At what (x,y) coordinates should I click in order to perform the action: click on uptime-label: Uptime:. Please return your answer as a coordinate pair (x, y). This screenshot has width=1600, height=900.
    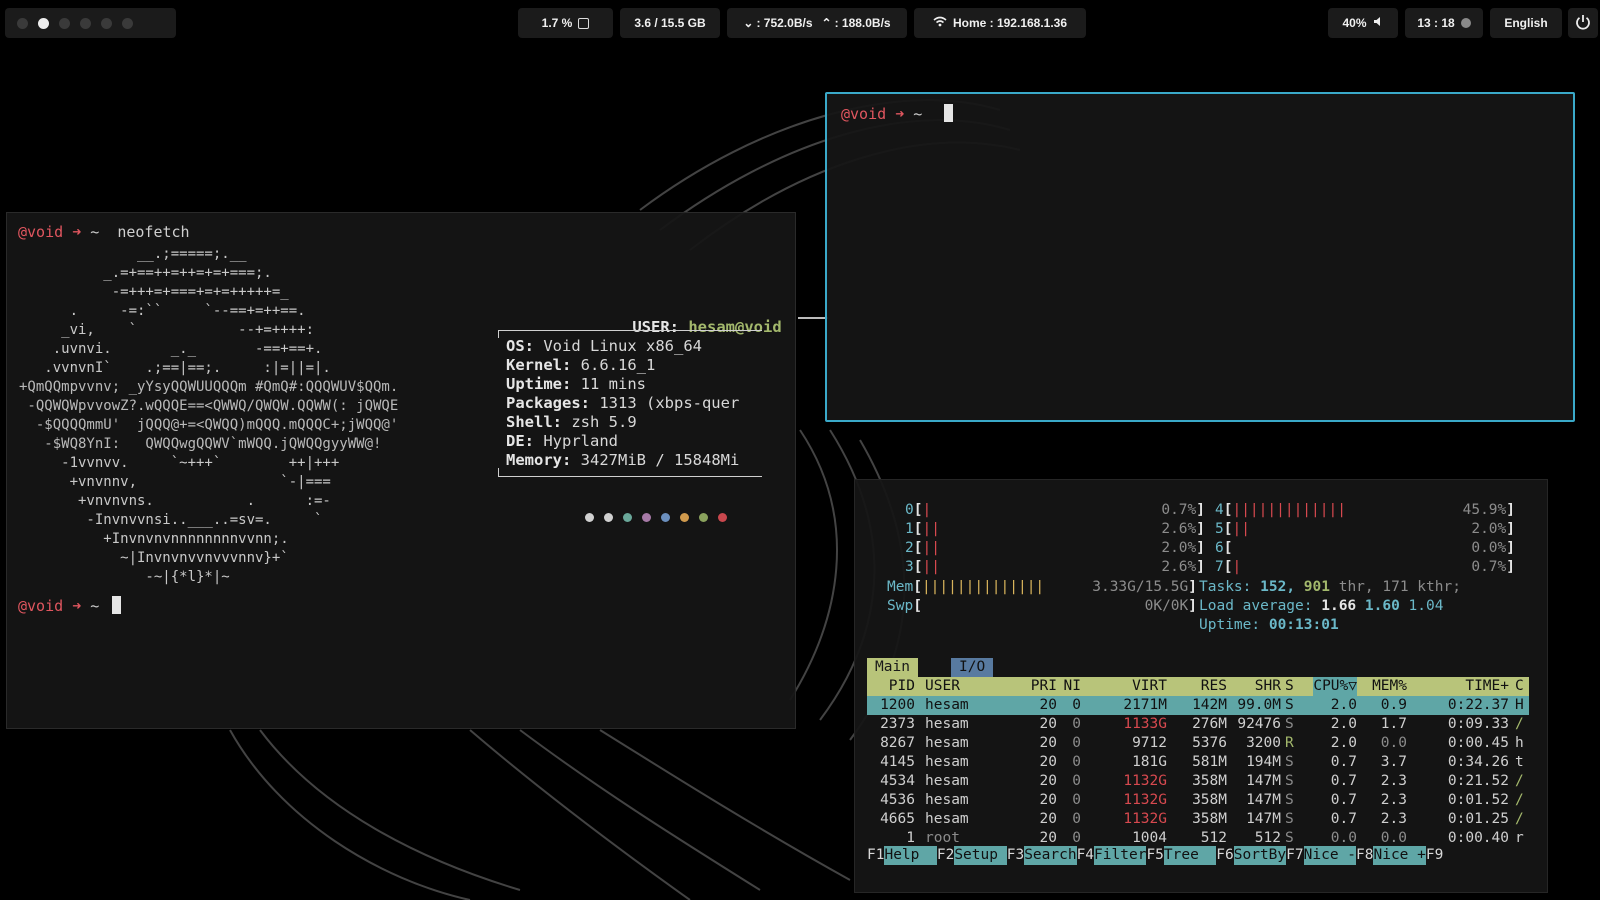
    Looking at the image, I should click on (1230, 625).